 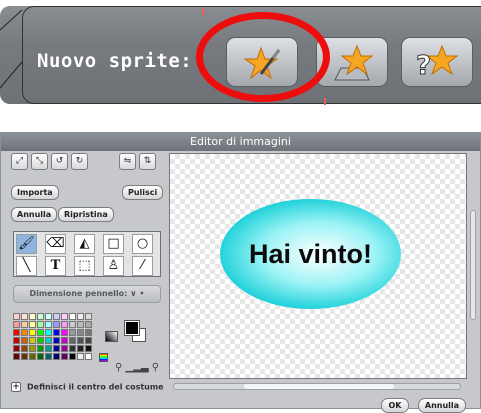 What do you see at coordinates (26, 244) in the screenshot?
I see `paintbrush-tool-icon: 🖌` at bounding box center [26, 244].